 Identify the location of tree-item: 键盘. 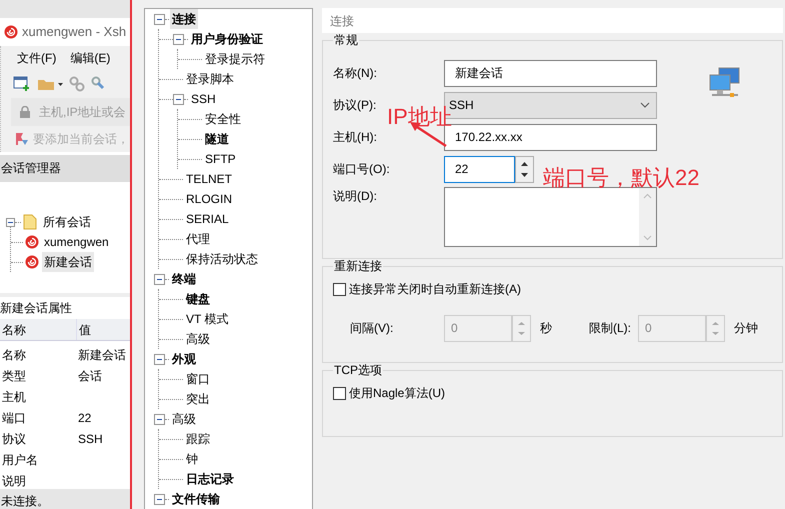
(198, 299).